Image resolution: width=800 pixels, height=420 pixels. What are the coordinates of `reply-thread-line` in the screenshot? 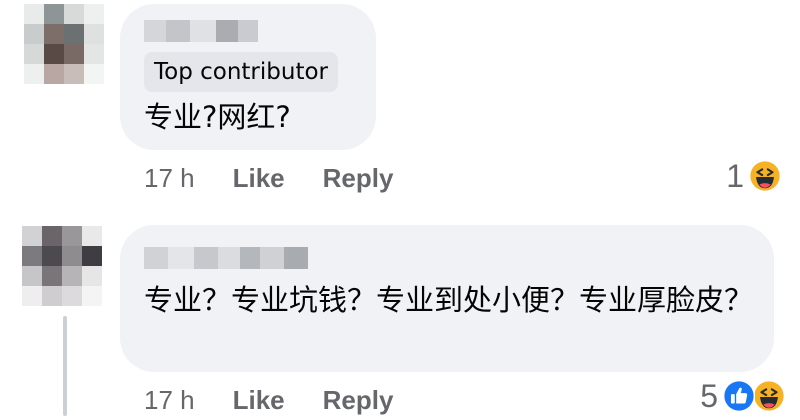 It's located at (65, 366).